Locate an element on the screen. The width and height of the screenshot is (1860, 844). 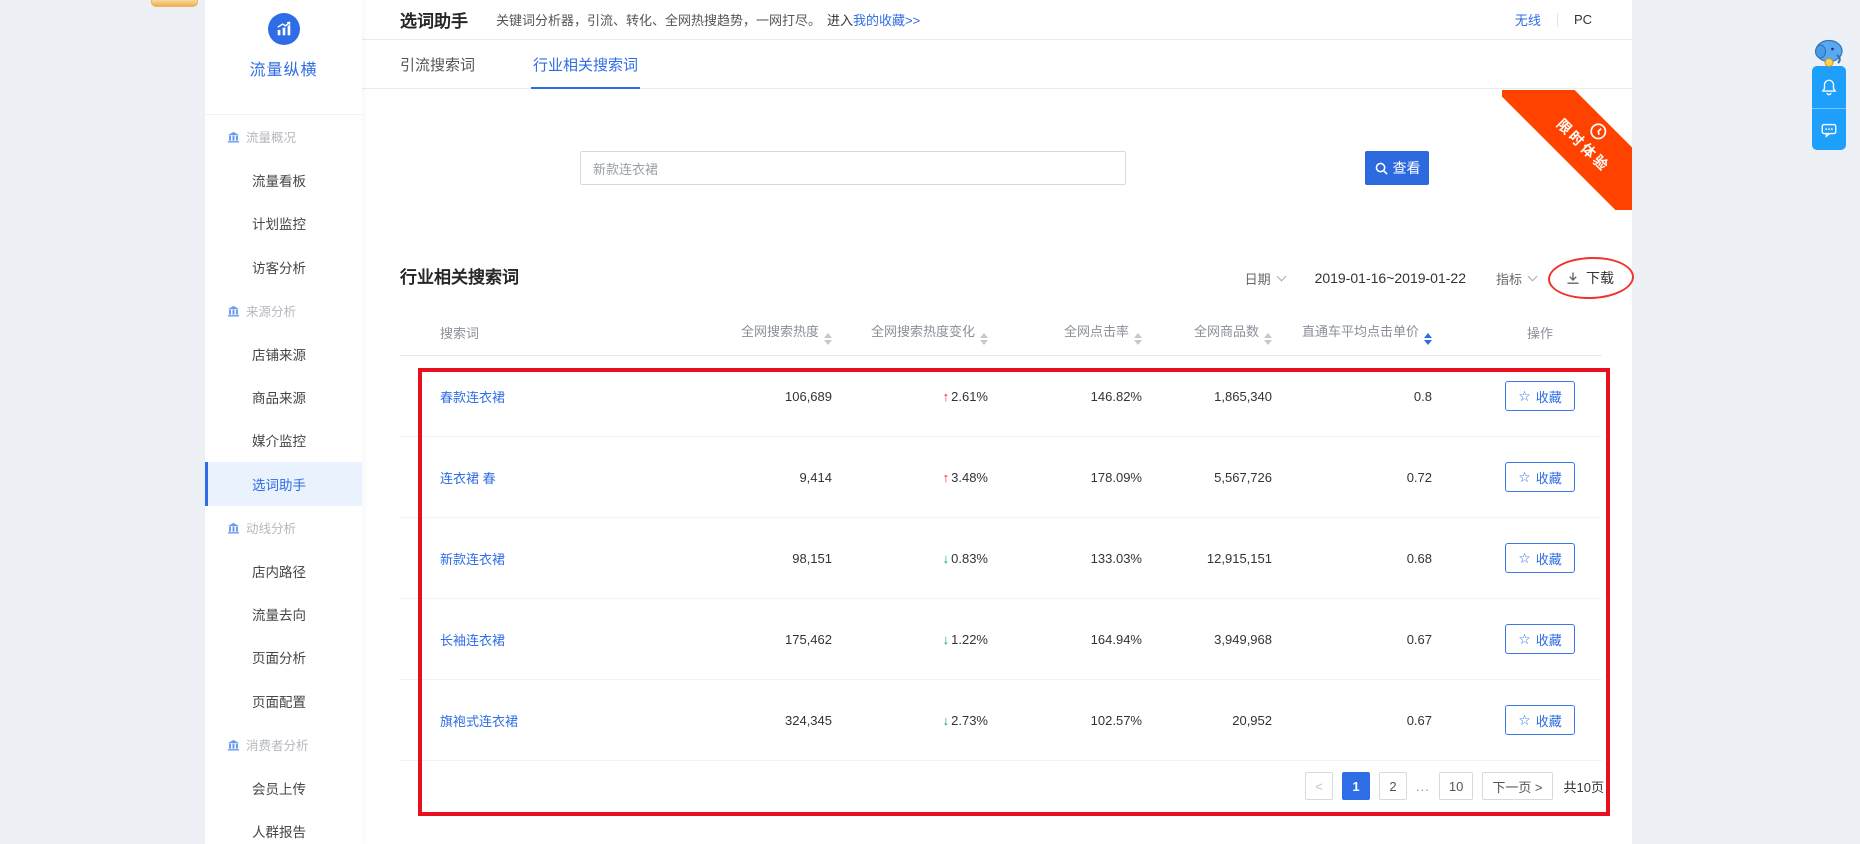
logo is located at coordinates (283, 29).